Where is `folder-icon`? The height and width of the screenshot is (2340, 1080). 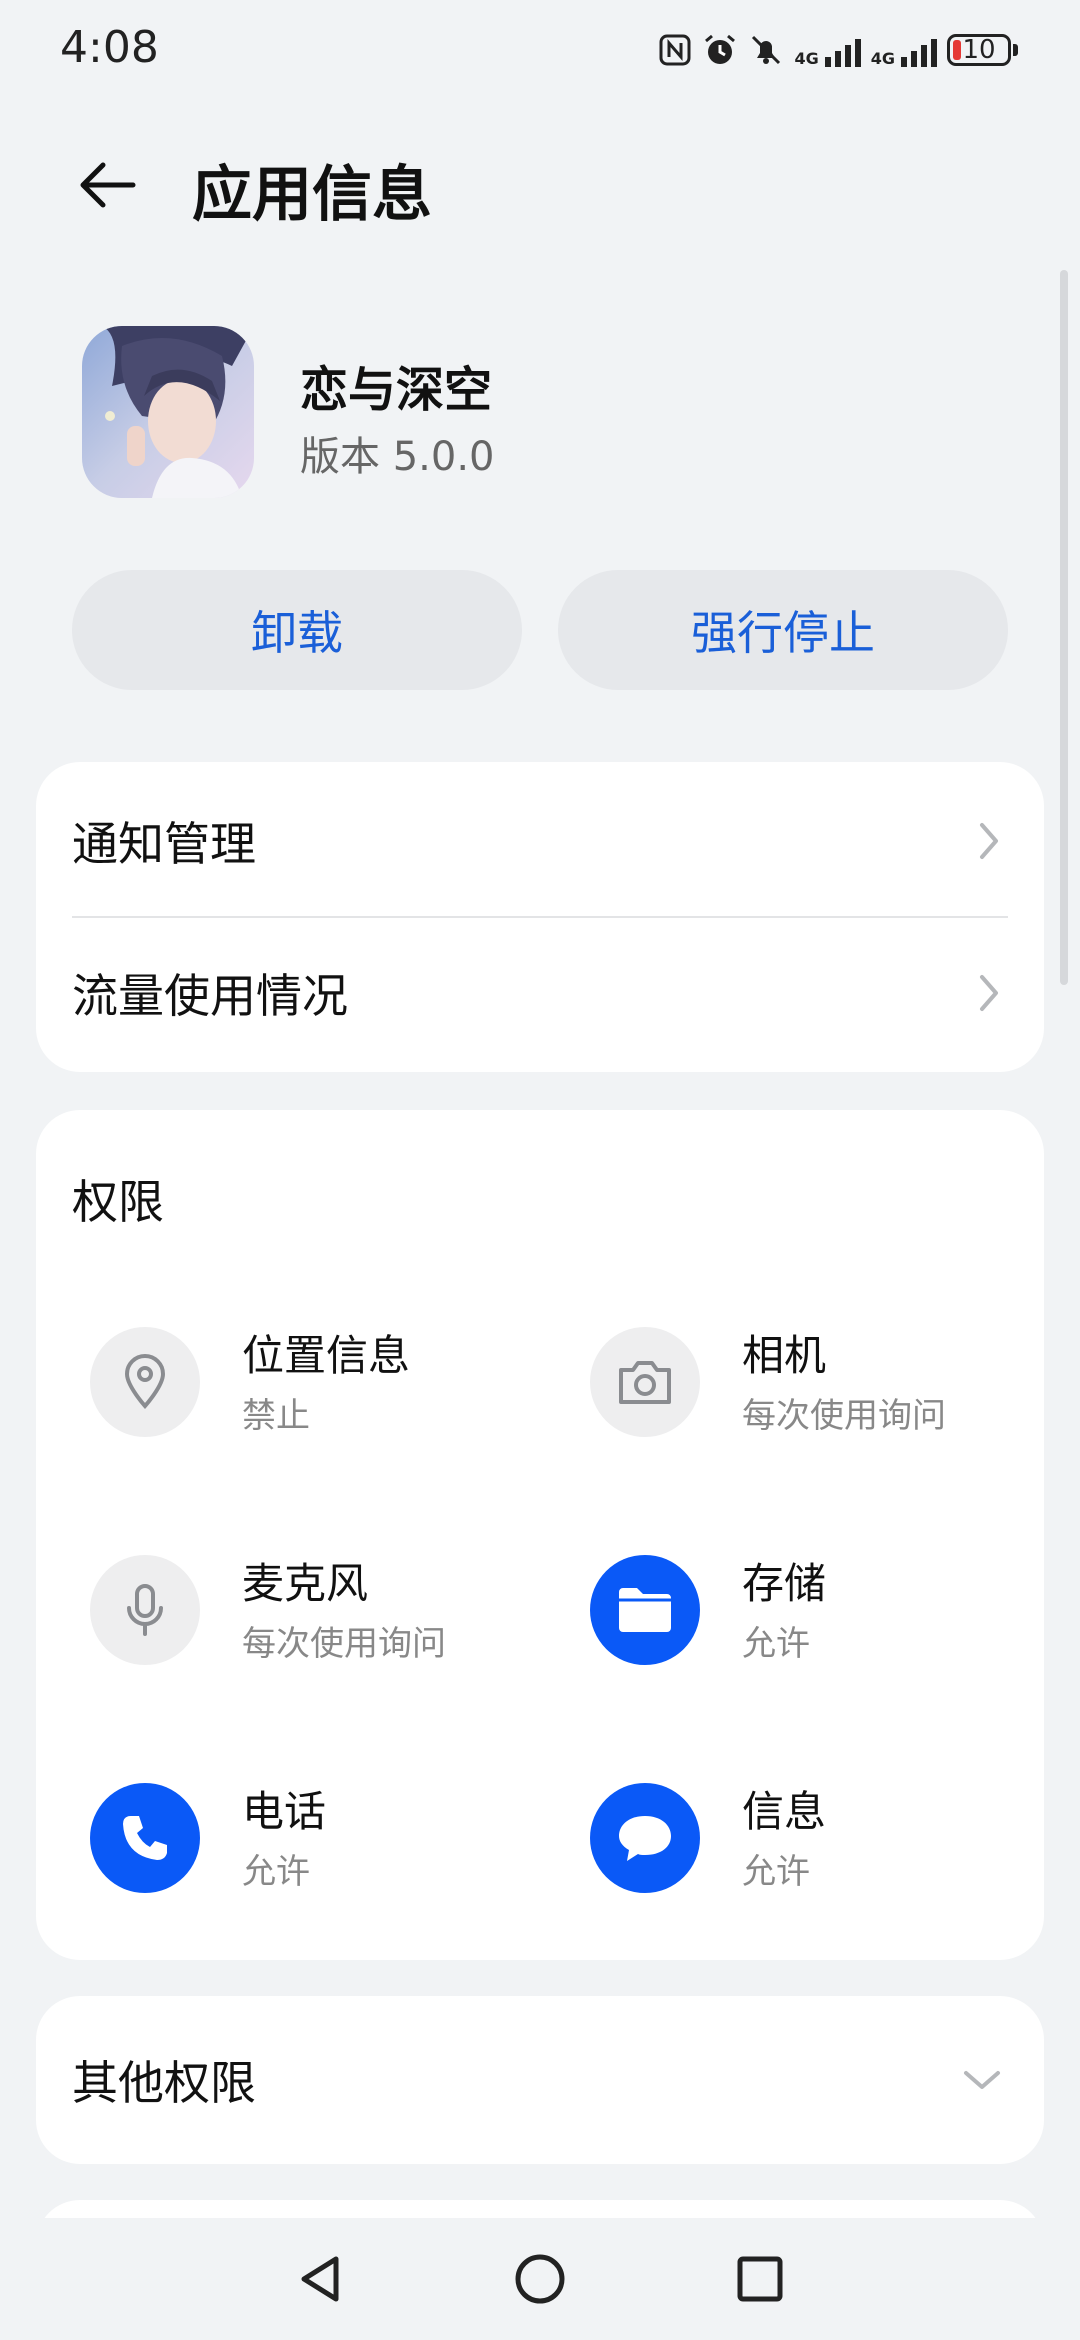 folder-icon is located at coordinates (645, 1610).